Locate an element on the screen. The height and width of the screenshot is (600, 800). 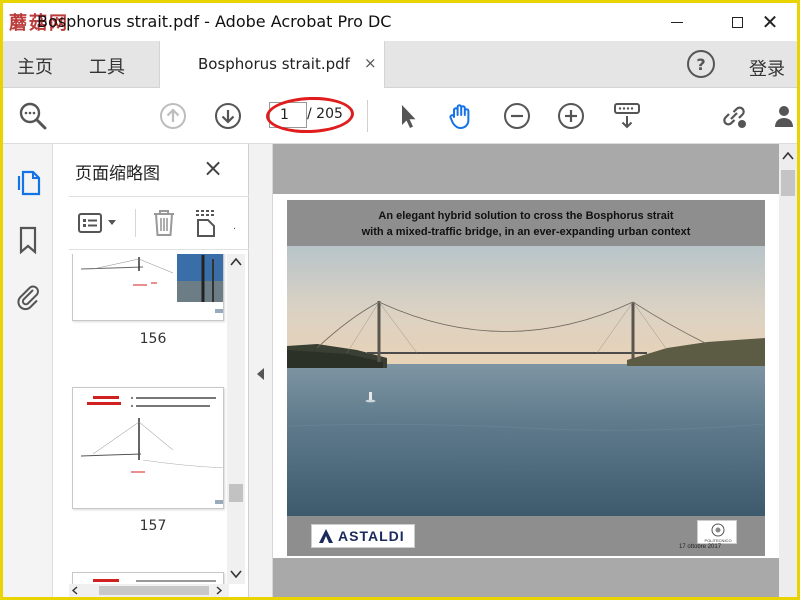
document-vertical-scrollbar is located at coordinates (788, 370).